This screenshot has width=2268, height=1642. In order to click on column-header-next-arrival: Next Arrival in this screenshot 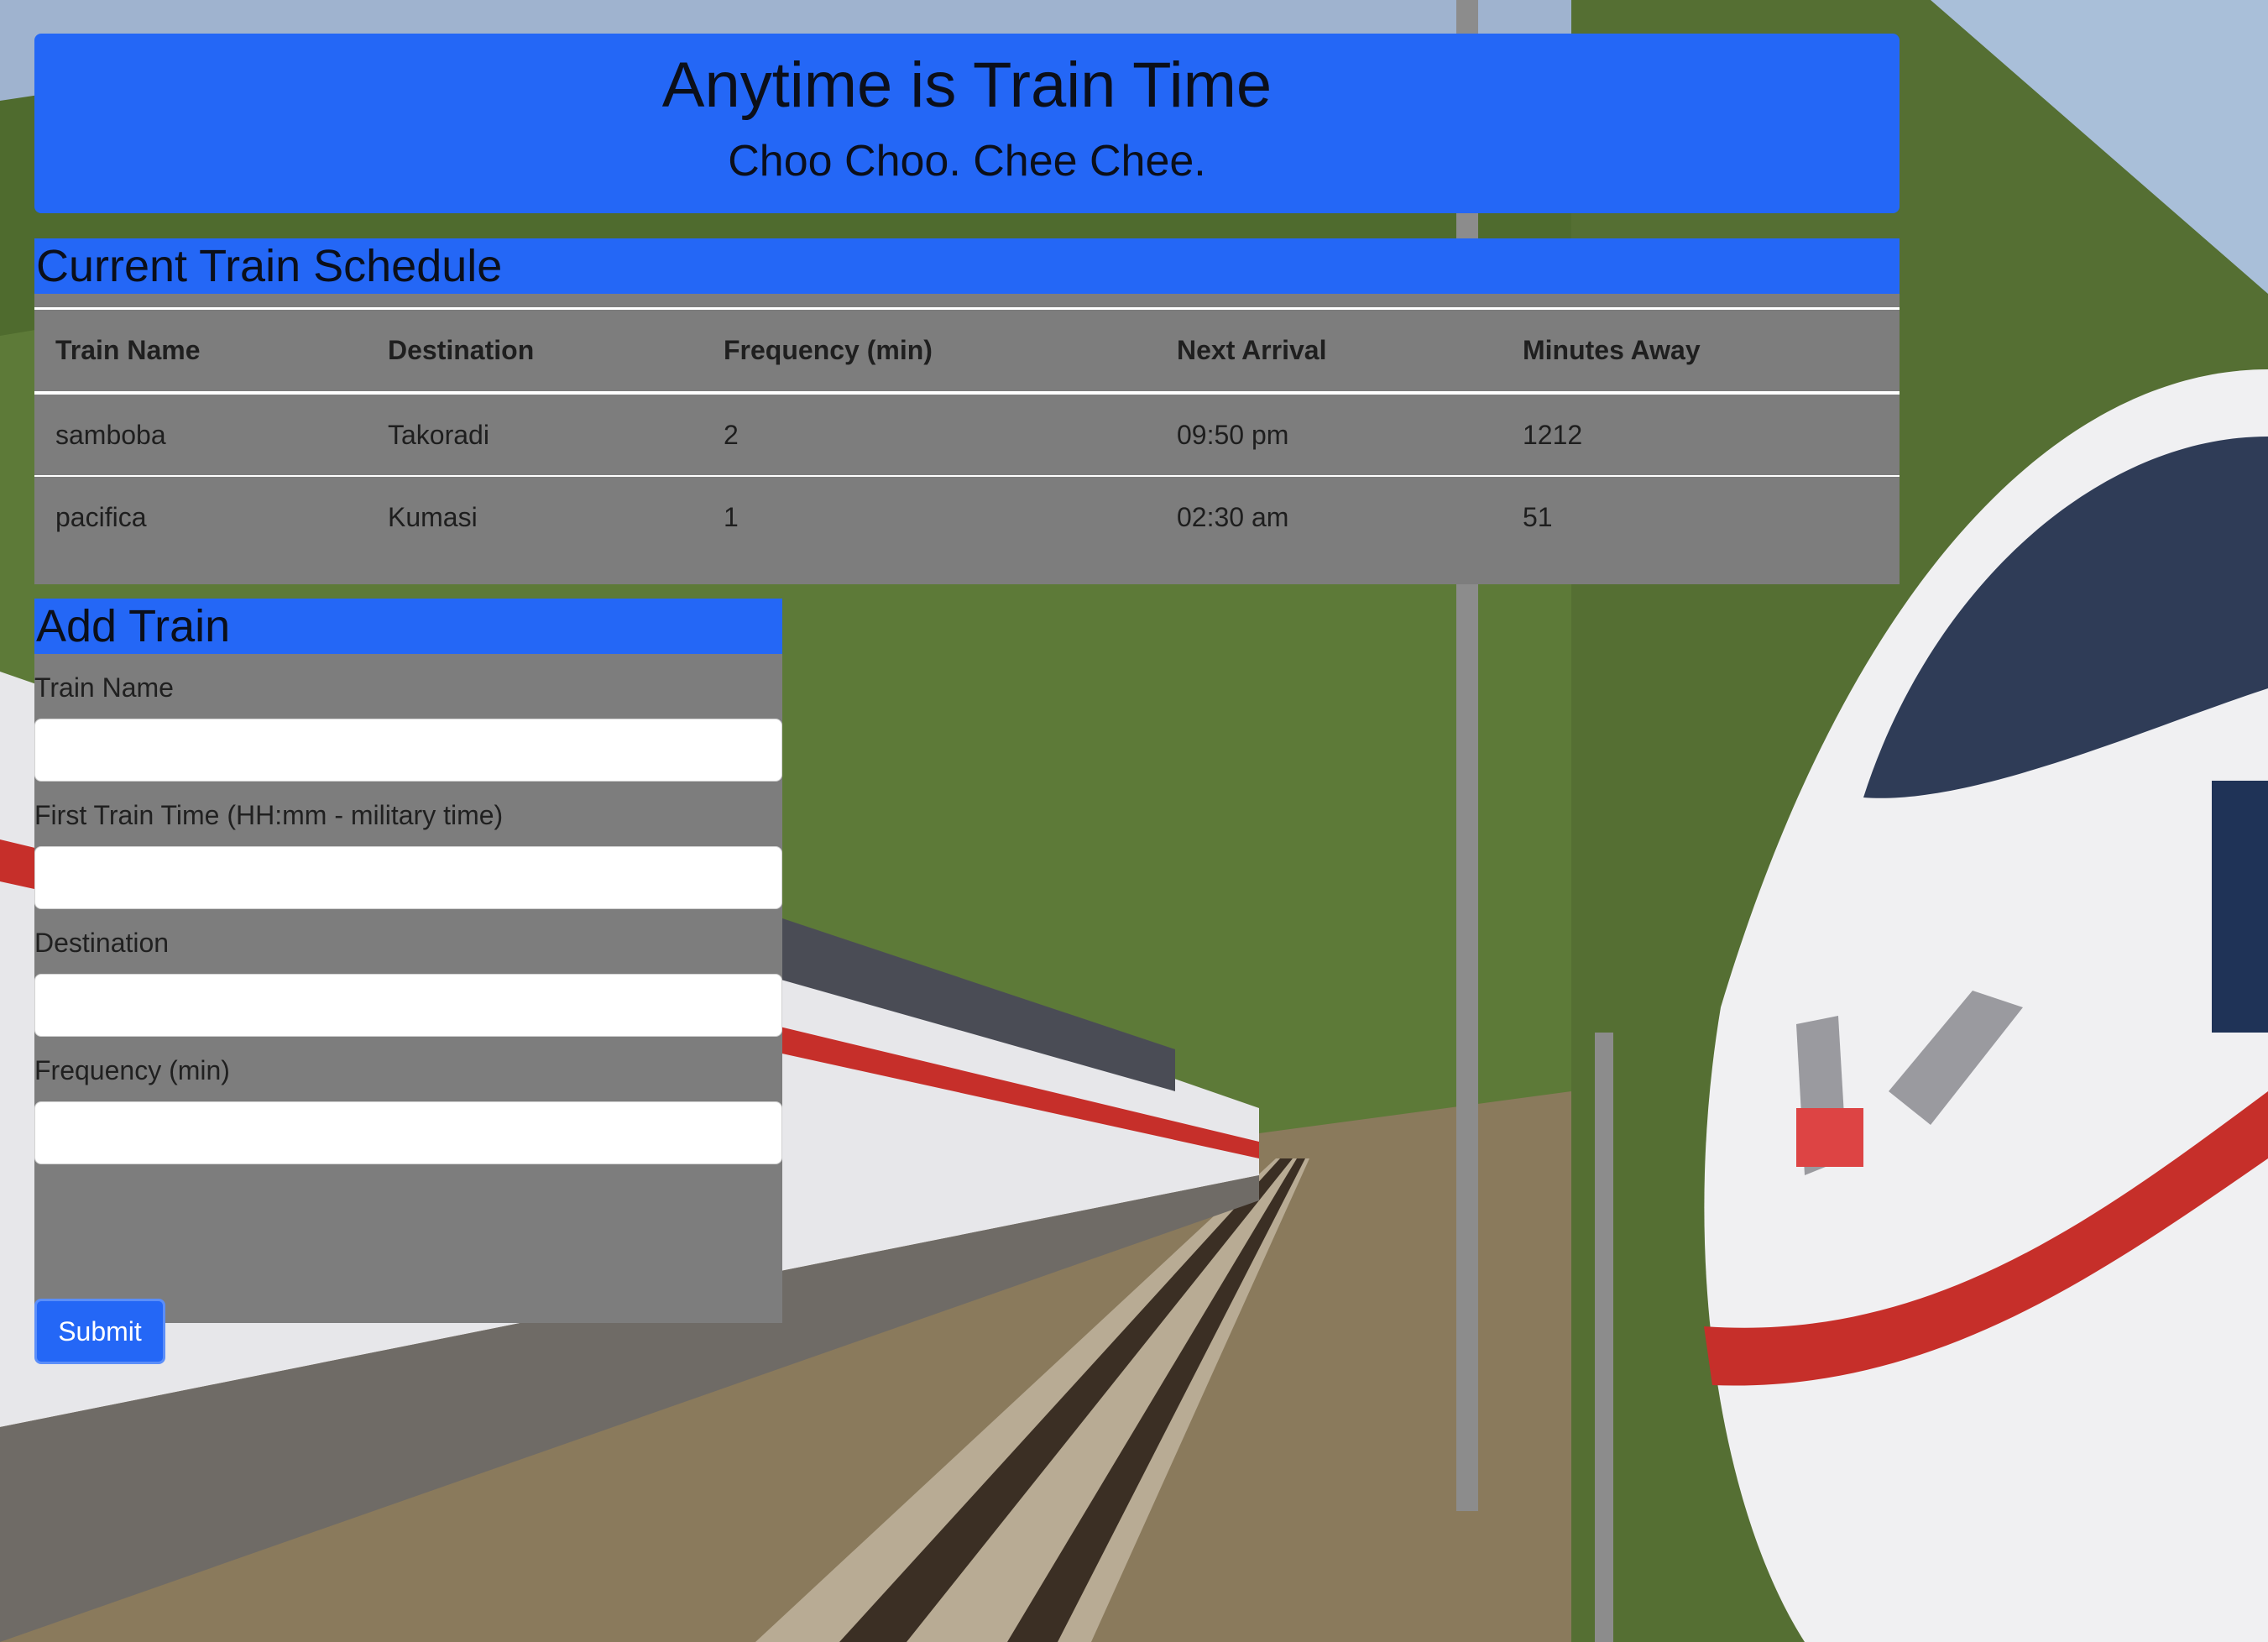, I will do `click(1329, 351)`.